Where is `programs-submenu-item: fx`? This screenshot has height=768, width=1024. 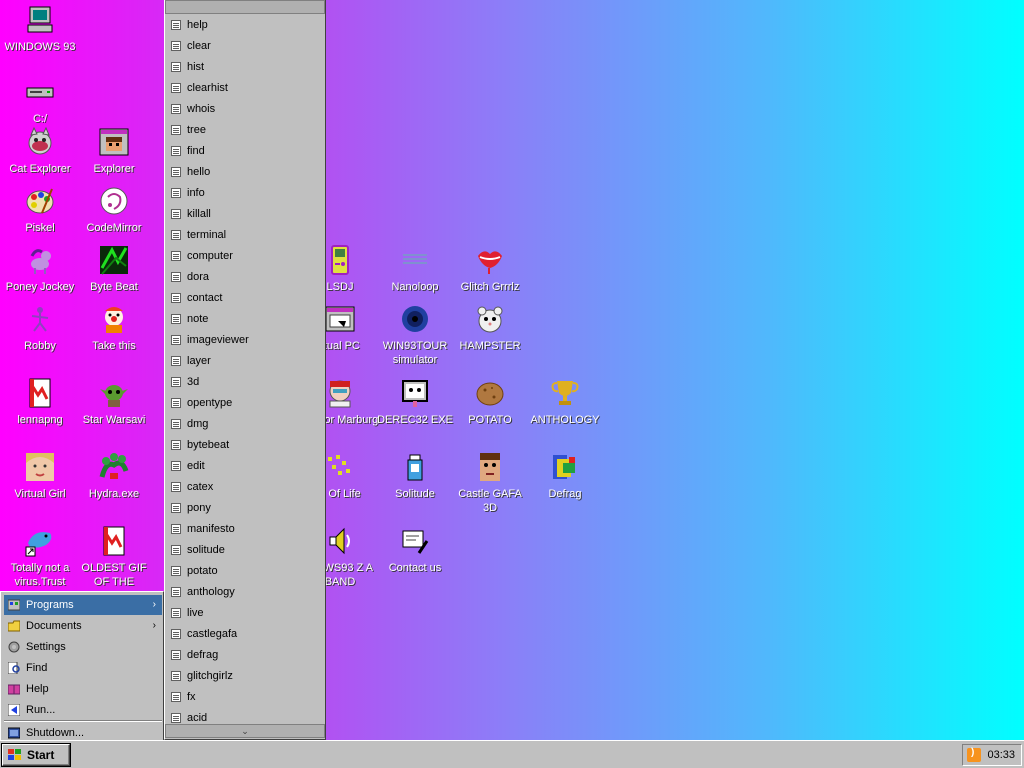 programs-submenu-item: fx is located at coordinates (245, 697).